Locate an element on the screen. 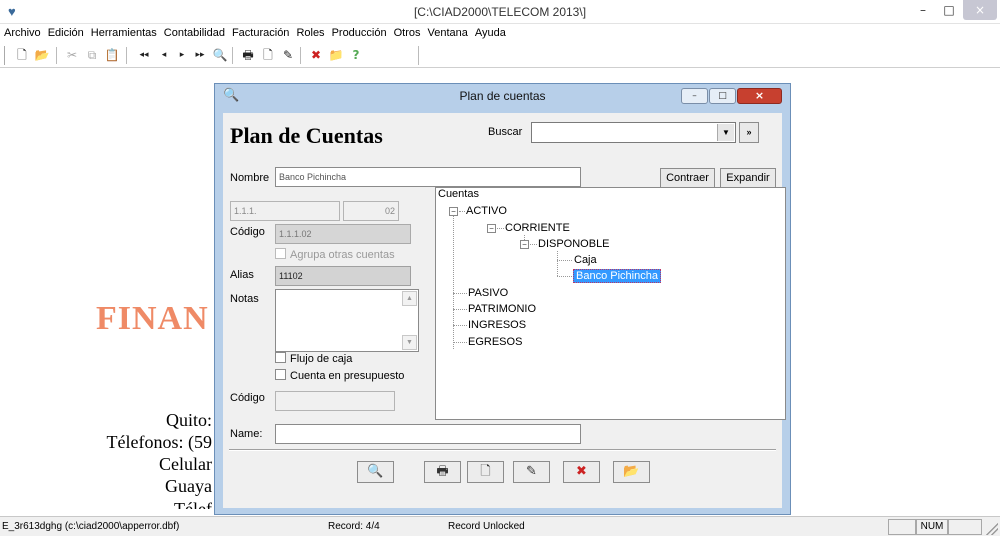  tree-node-egresos: EGRESOS is located at coordinates (495, 342).